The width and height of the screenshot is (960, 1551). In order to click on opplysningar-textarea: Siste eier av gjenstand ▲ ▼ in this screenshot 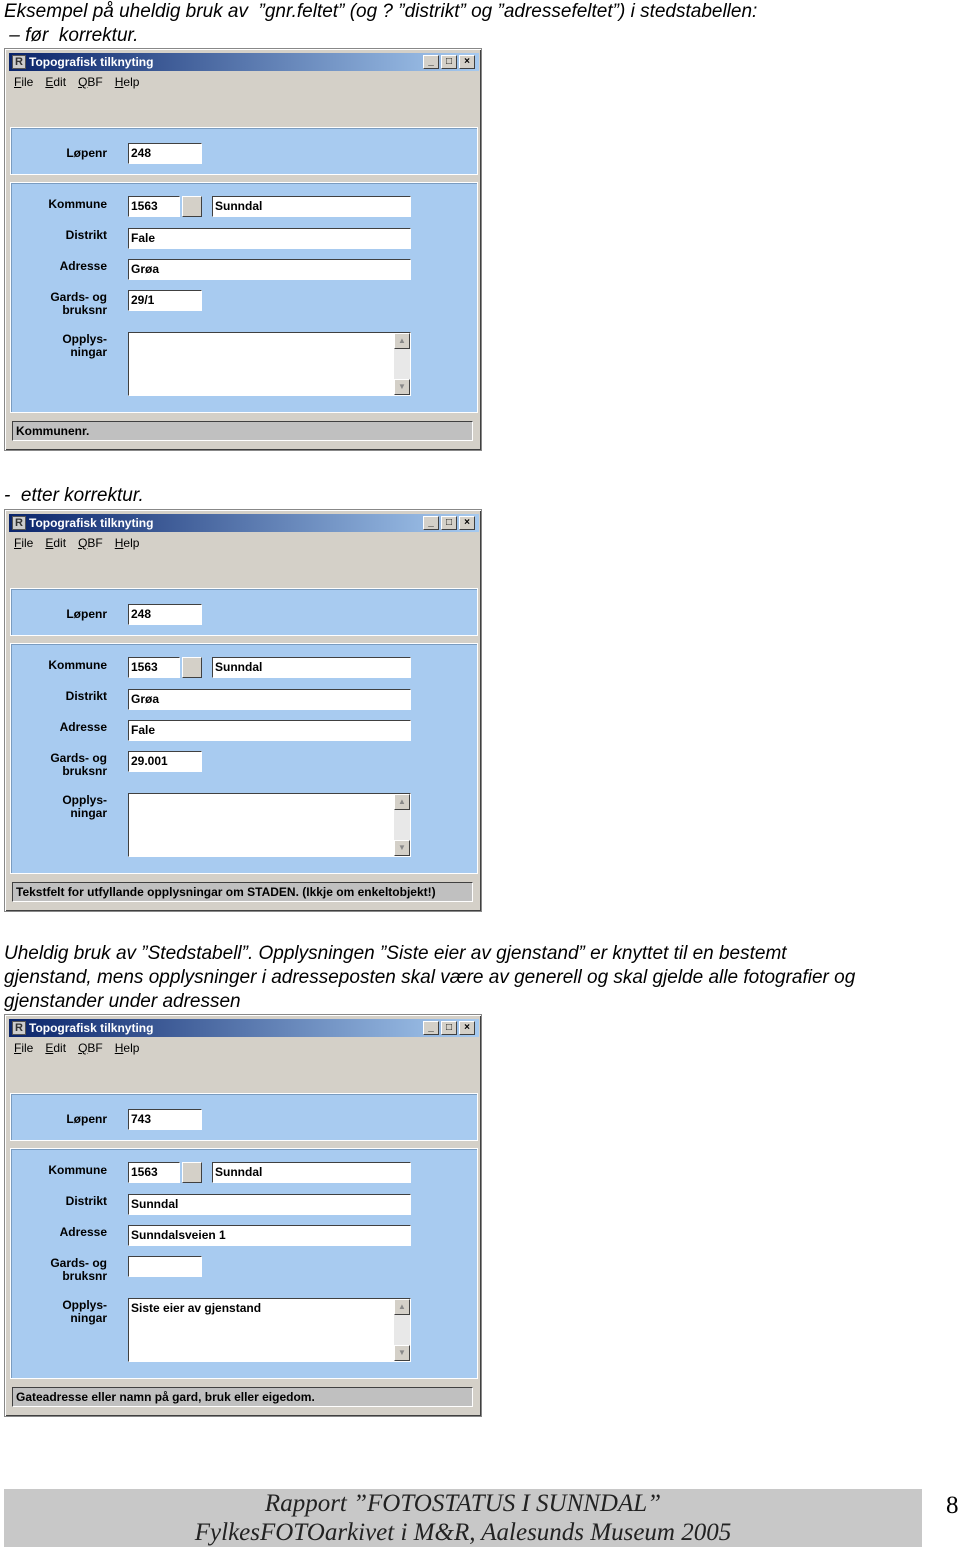, I will do `click(269, 1330)`.